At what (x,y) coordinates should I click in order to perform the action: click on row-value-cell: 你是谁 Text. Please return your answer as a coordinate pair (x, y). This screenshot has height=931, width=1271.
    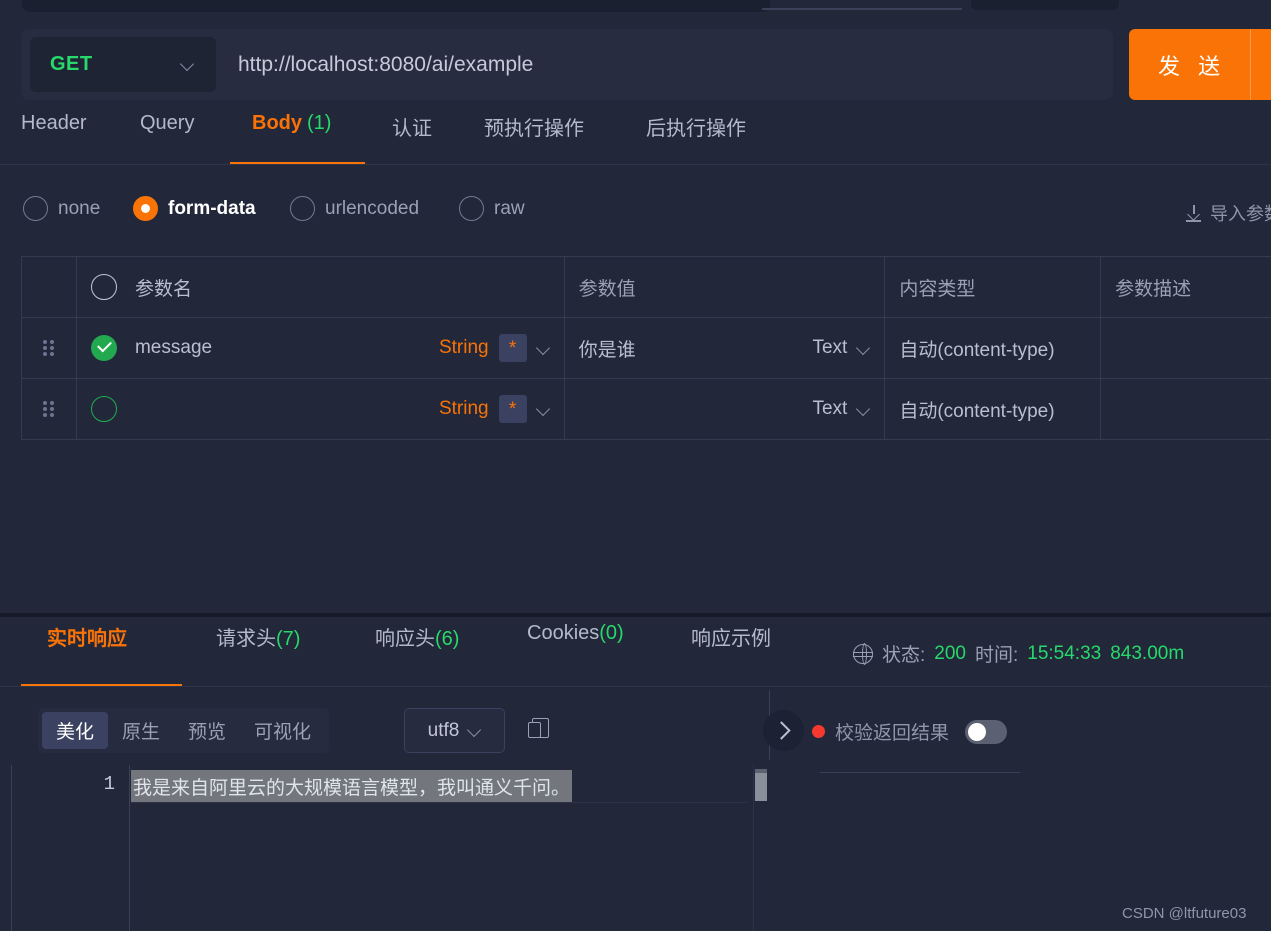
    Looking at the image, I should click on (725, 348).